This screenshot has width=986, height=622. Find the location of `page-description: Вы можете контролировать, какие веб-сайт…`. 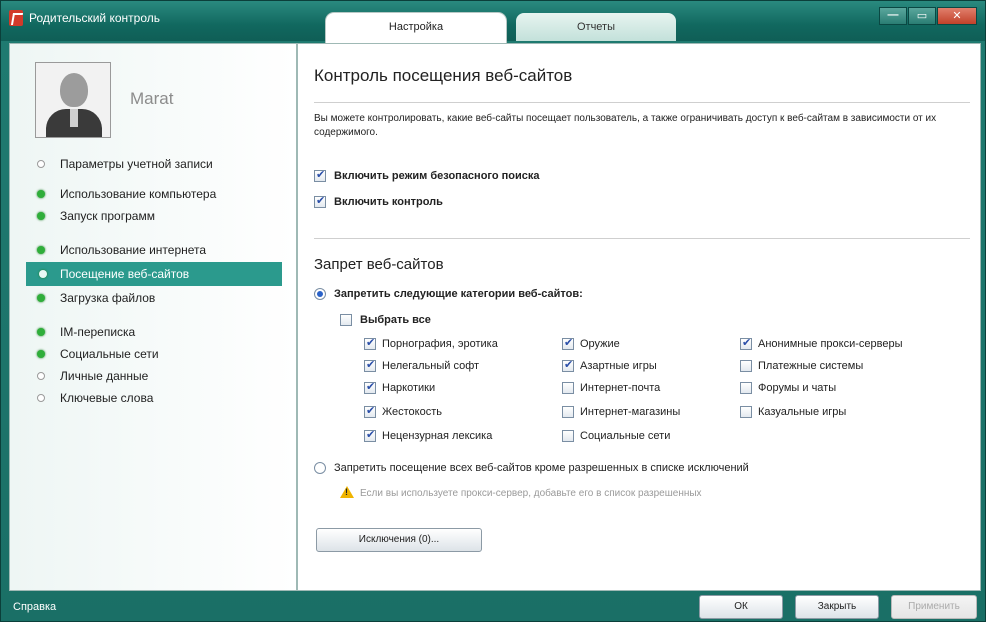

page-description: Вы можете контролировать, какие веб-сайт… is located at coordinates (625, 125).